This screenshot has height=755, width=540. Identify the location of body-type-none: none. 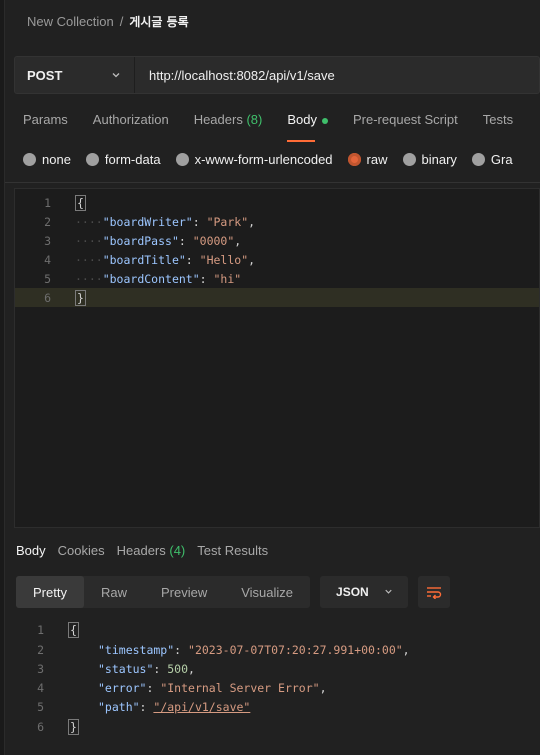
(47, 159).